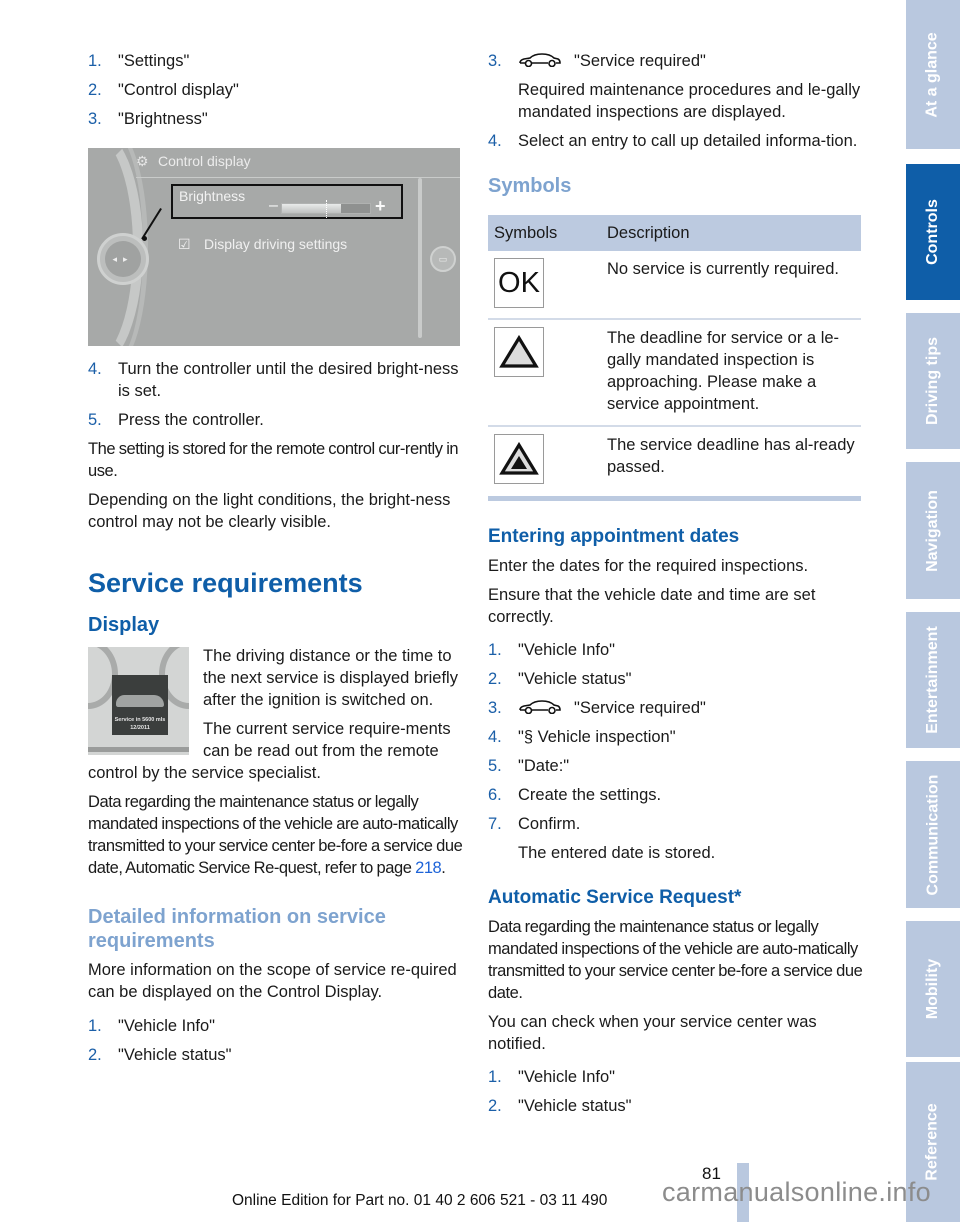 This screenshot has width=960, height=1222. What do you see at coordinates (675, 795) in the screenshot?
I see `list-item: 6. Create the settings.` at bounding box center [675, 795].